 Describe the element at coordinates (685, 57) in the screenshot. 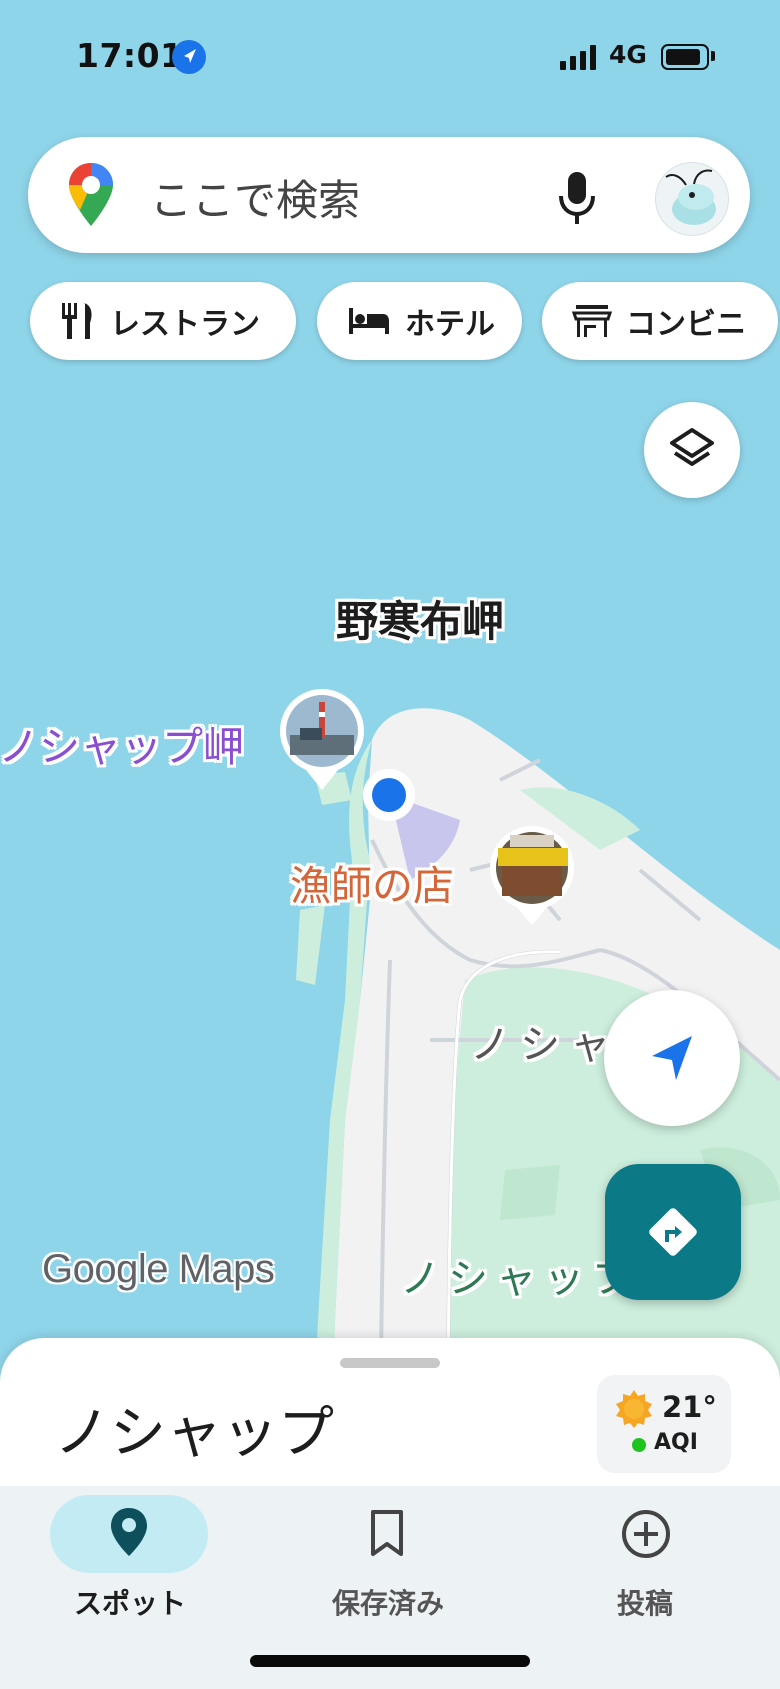

I see `battery-icon` at that location.